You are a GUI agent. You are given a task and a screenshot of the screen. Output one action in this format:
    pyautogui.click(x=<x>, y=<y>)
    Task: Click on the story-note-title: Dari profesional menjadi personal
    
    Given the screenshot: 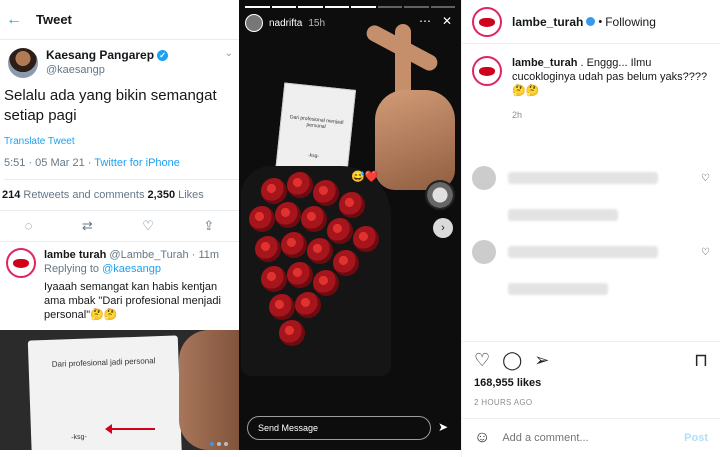 What is the action you would take?
    pyautogui.click(x=316, y=122)
    